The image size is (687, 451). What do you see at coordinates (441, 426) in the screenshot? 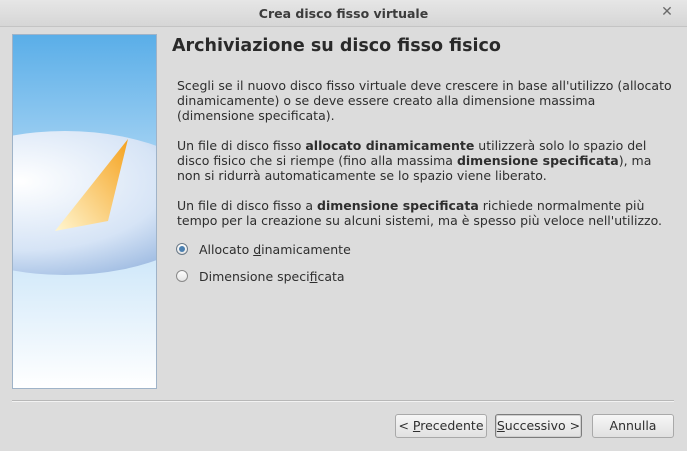
I see `back-button: < Precedente` at bounding box center [441, 426].